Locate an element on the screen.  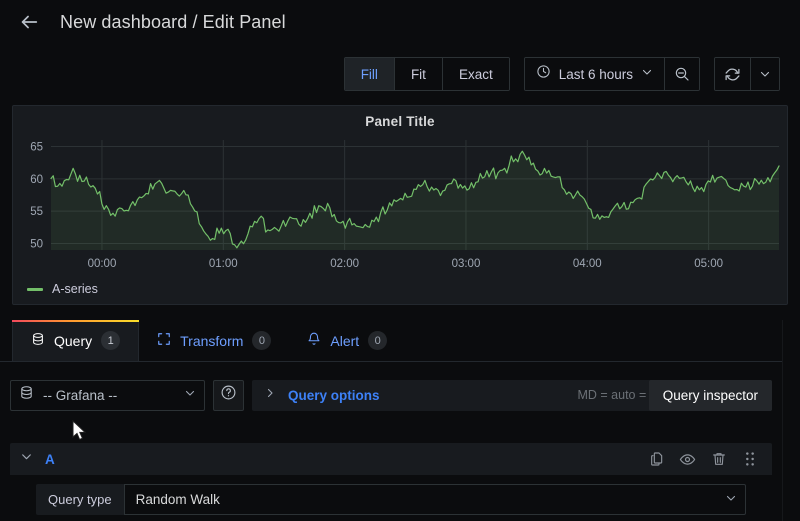
query-type-select: Random Walk is located at coordinates (434, 499).